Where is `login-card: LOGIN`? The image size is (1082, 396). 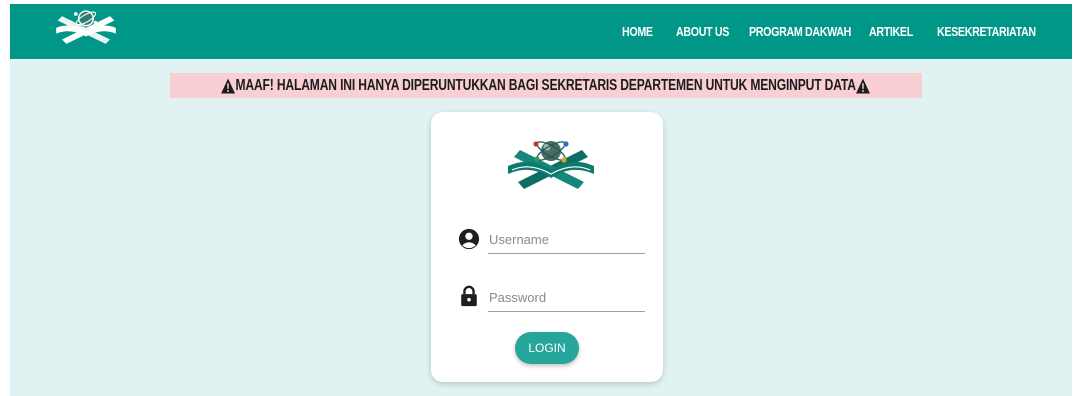
login-card: LOGIN is located at coordinates (547, 247).